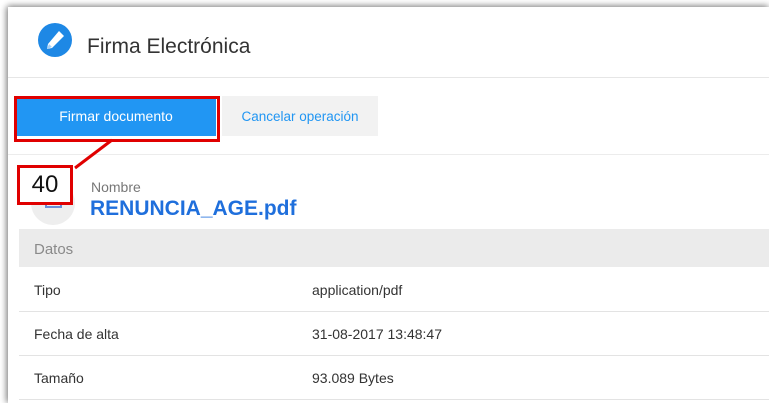  I want to click on row-label: Tamaño, so click(59, 378).